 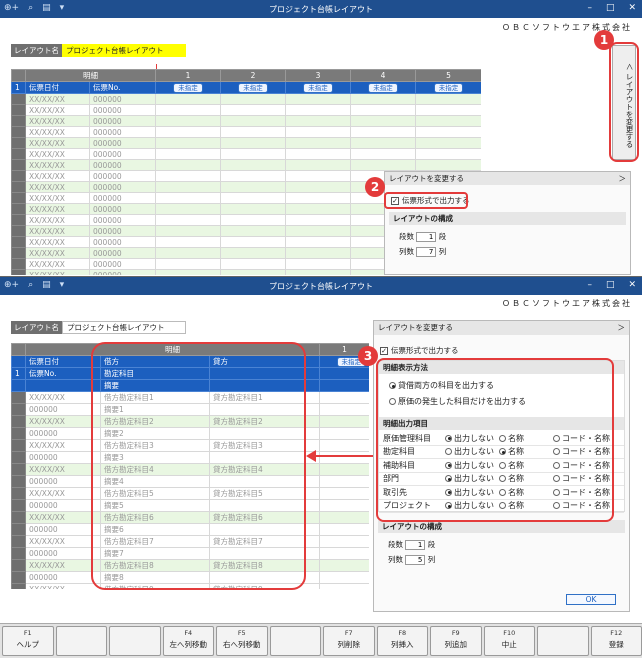 I want to click on function-key-f7: F7 列削除, so click(x=349, y=641).